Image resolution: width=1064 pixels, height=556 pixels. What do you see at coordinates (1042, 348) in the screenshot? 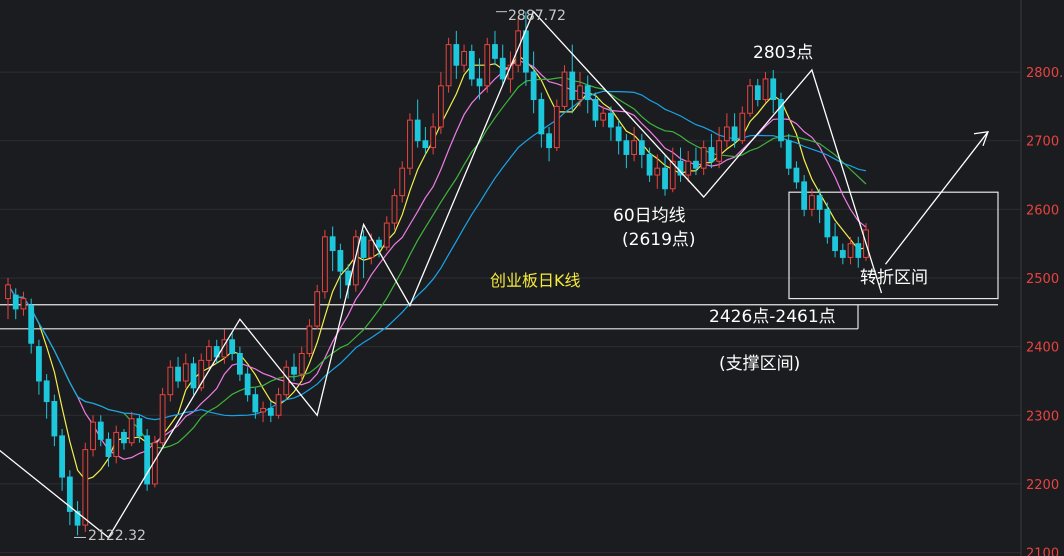
I see `y-tick-label: 2400` at bounding box center [1042, 348].